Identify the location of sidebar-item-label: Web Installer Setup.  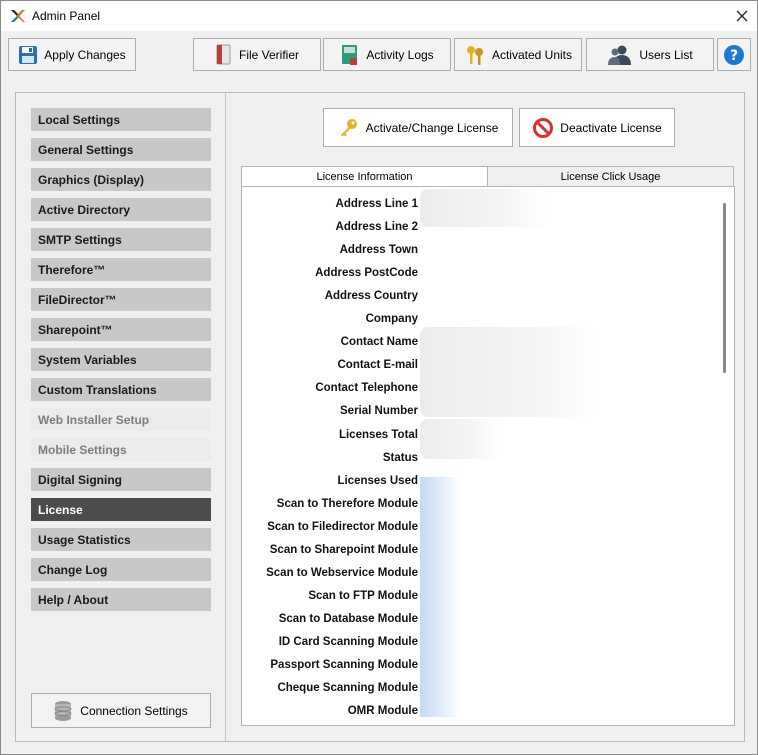
(94, 419).